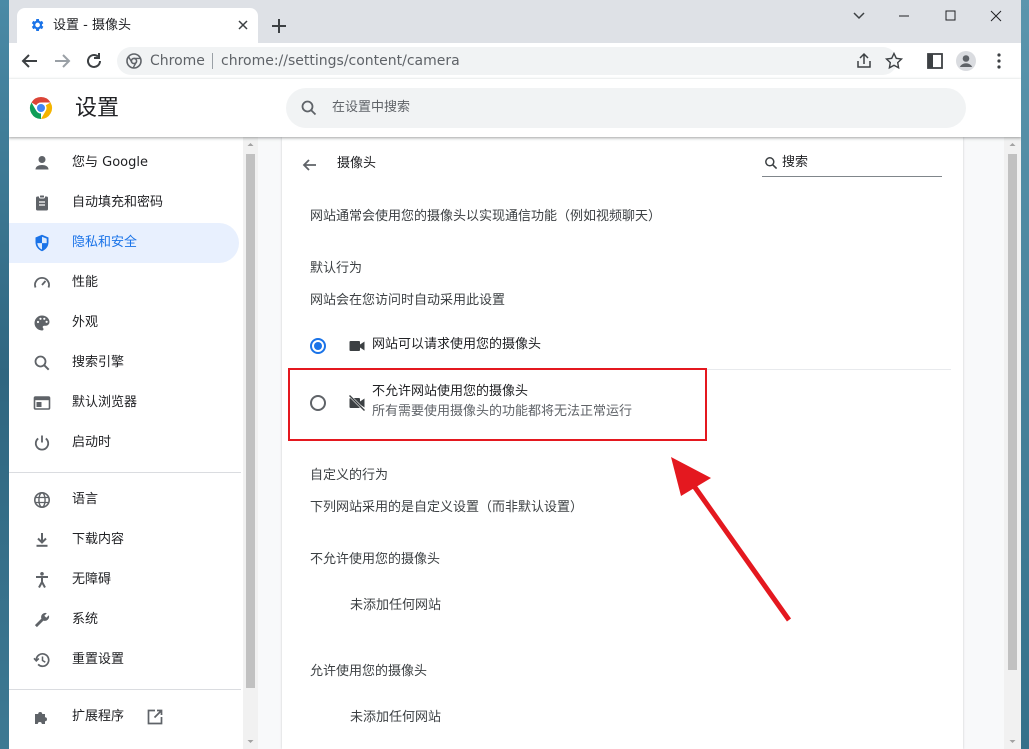 This screenshot has height=749, width=1029. Describe the element at coordinates (42, 203) in the screenshot. I see `clipboard-icon` at that location.